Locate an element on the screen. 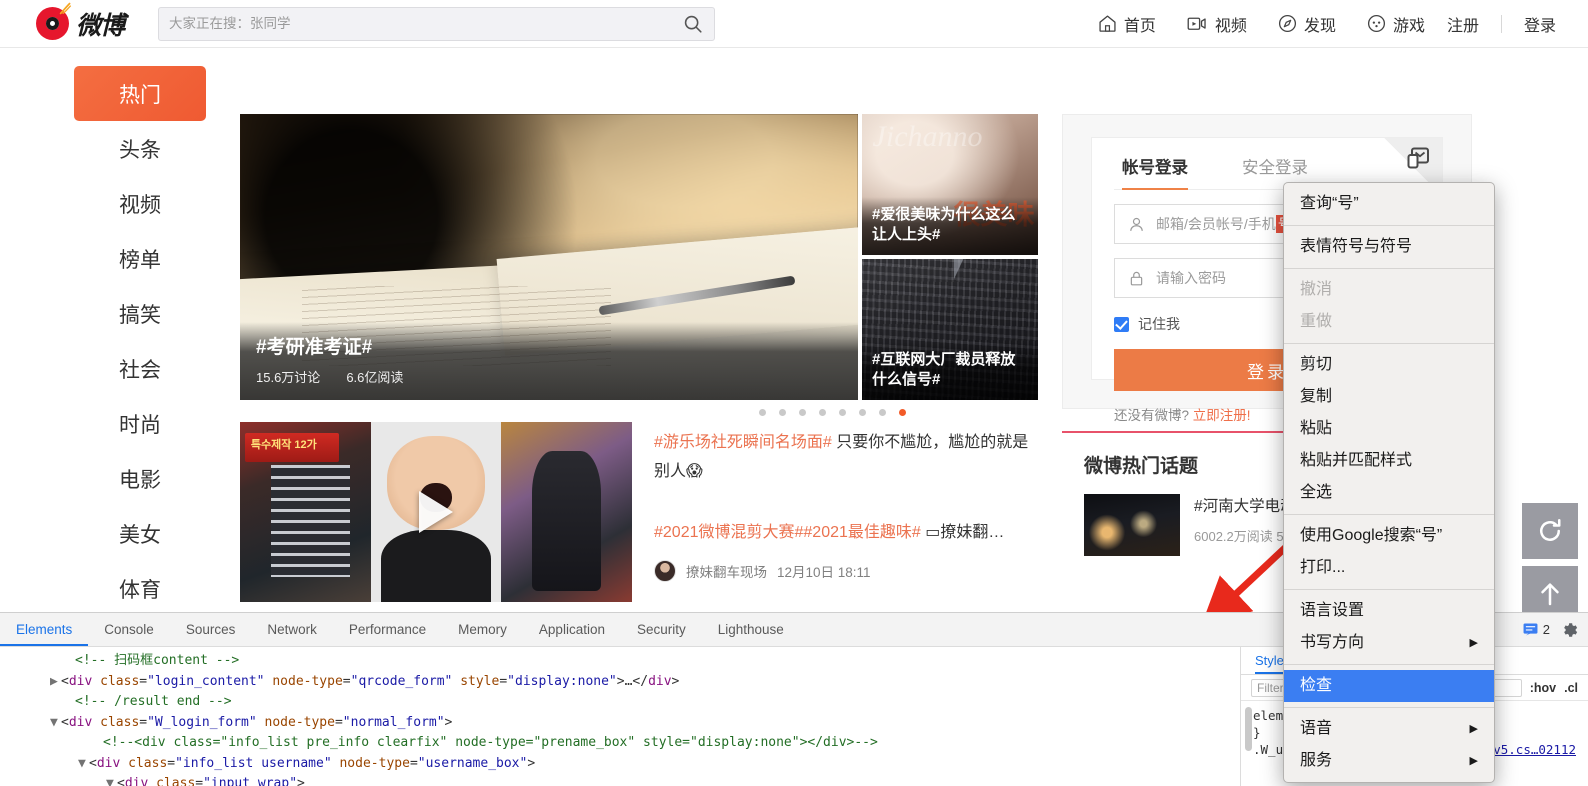 This screenshot has height=786, width=1588. context-menu-item-cut: 剪切 is located at coordinates (1389, 365).